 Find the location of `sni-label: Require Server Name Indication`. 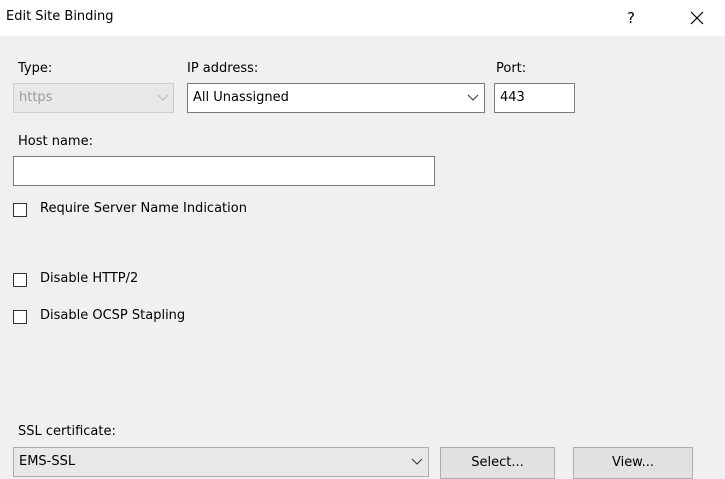

sni-label: Require Server Name Indication is located at coordinates (143, 208).